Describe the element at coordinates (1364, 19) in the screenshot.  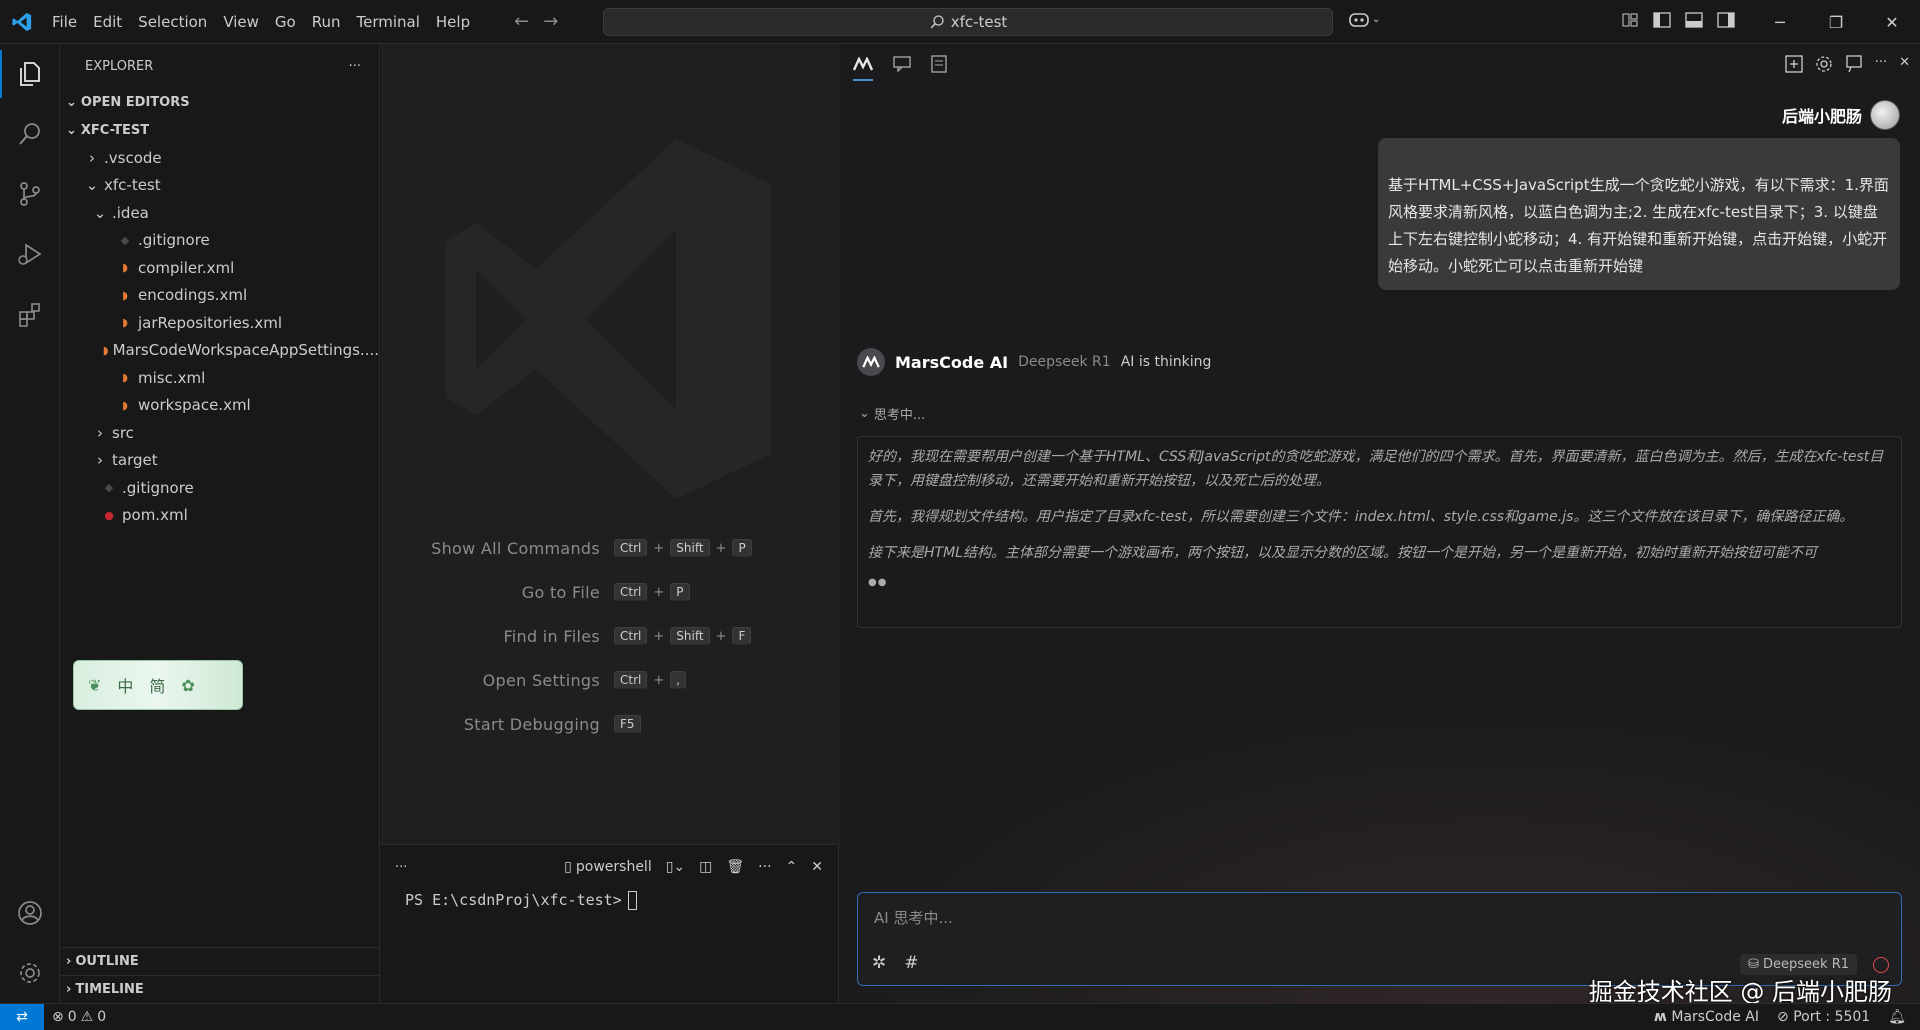
I see `copilot-button: ⌄` at that location.